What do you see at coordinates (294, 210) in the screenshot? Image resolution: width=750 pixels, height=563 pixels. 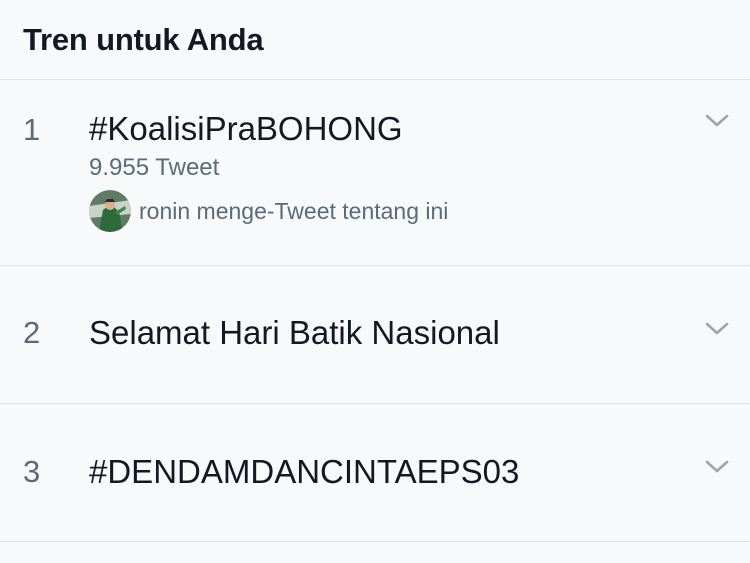 I see `trend-context-text: ronin menge-Tweet tentang ini` at bounding box center [294, 210].